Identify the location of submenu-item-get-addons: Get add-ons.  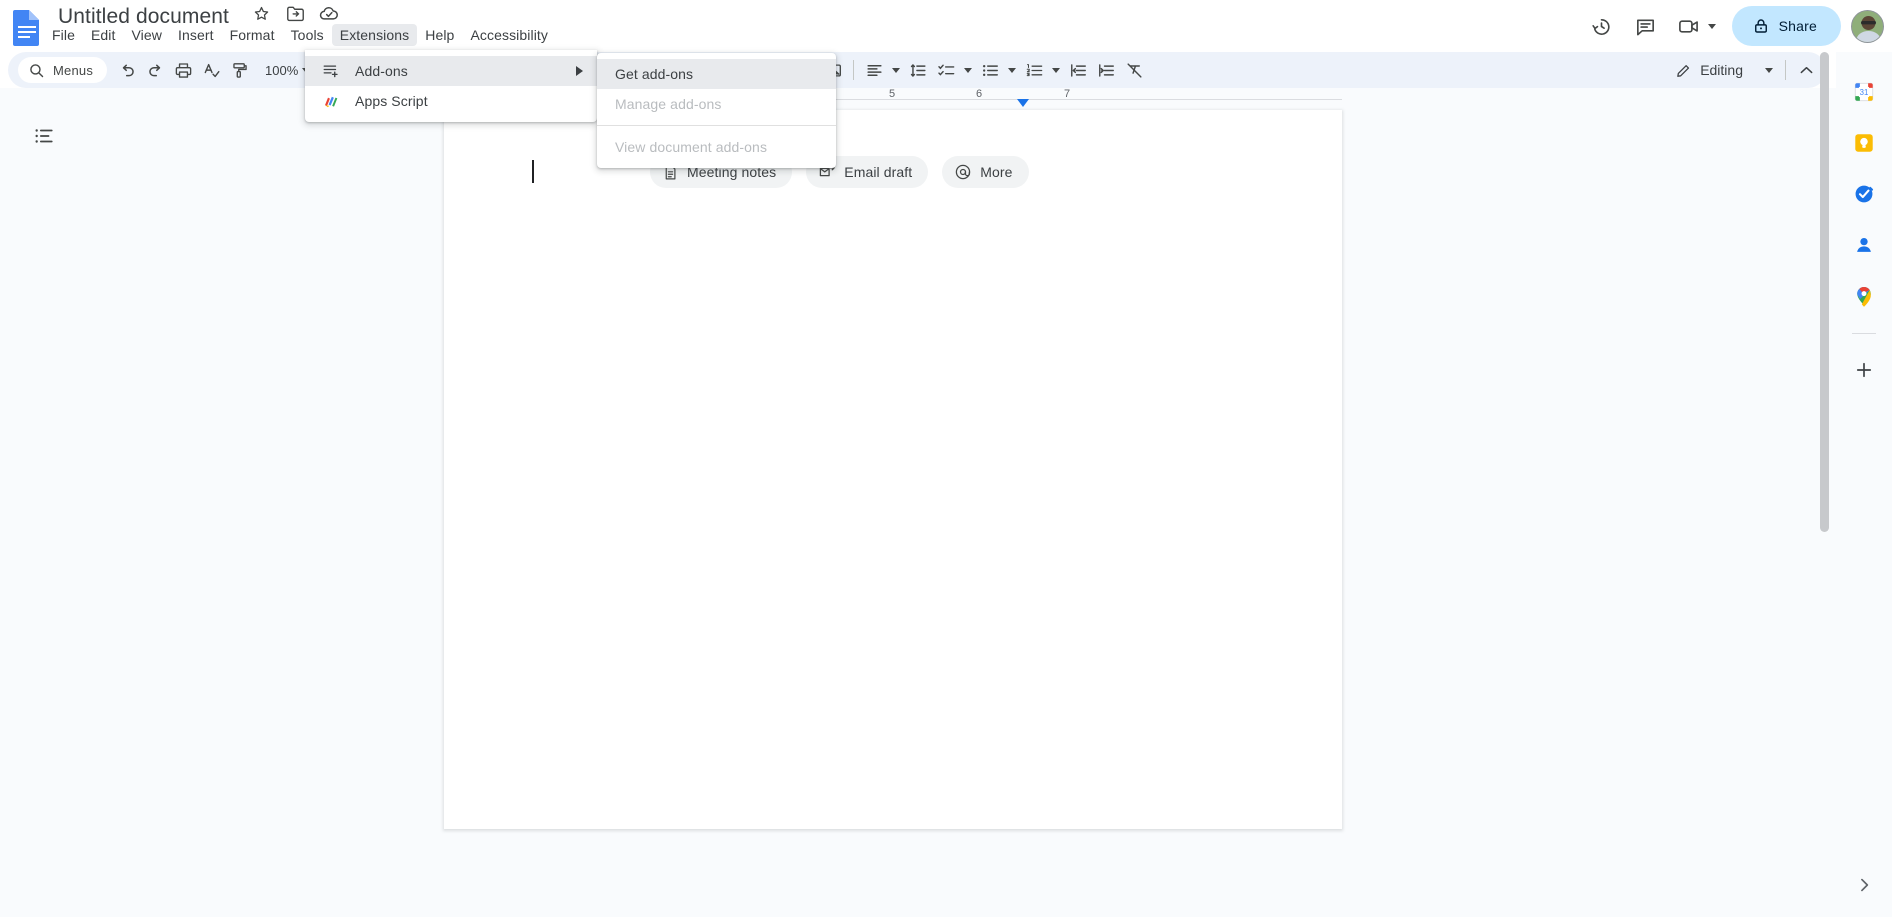
(716, 74).